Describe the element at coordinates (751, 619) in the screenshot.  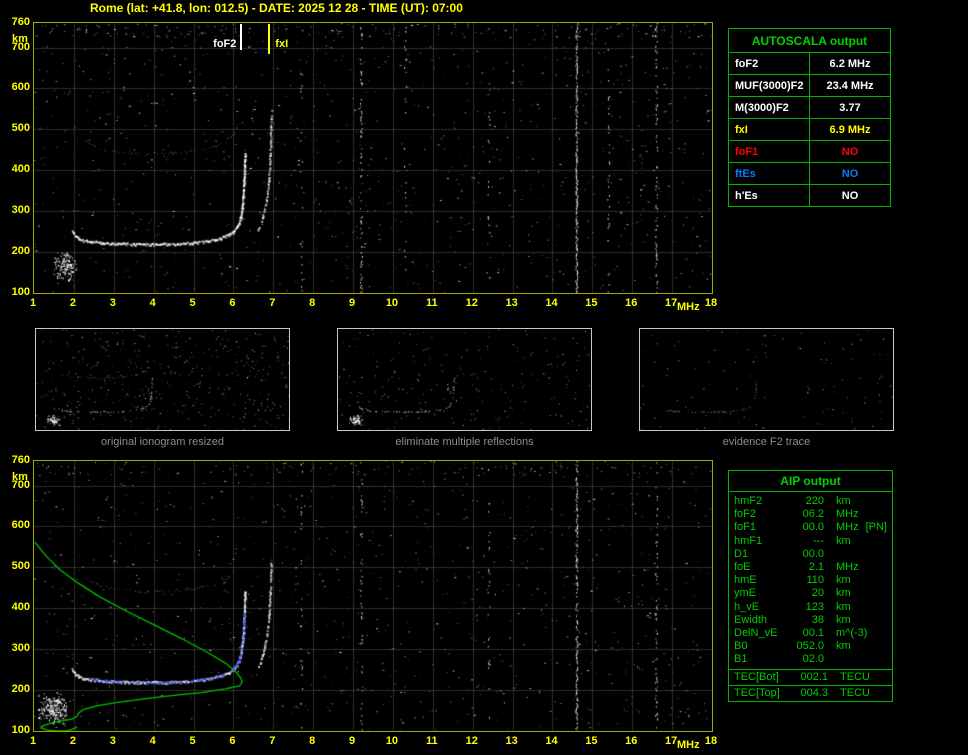
I see `aip-param-label: Ewidth` at that location.